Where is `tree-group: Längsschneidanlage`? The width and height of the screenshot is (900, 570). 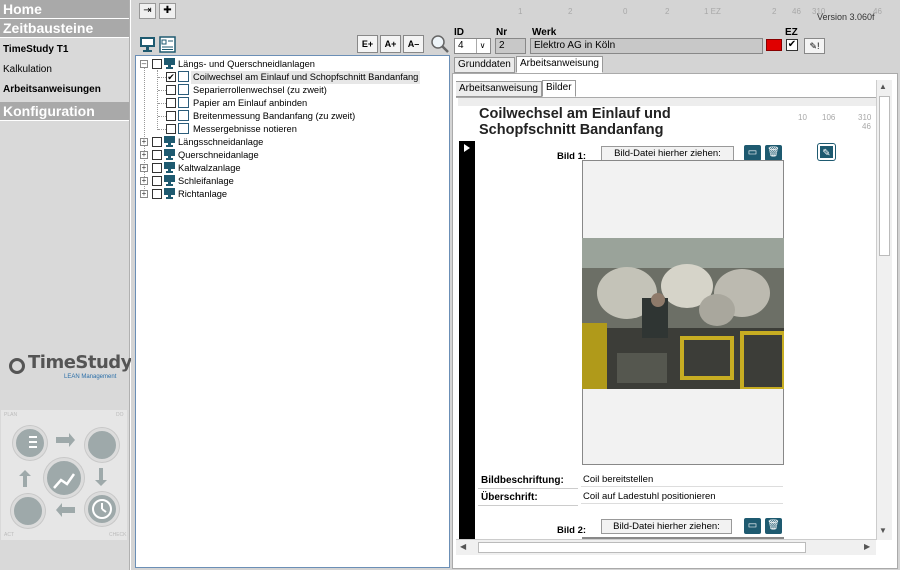 tree-group: Längsschneidanlage is located at coordinates (220, 142).